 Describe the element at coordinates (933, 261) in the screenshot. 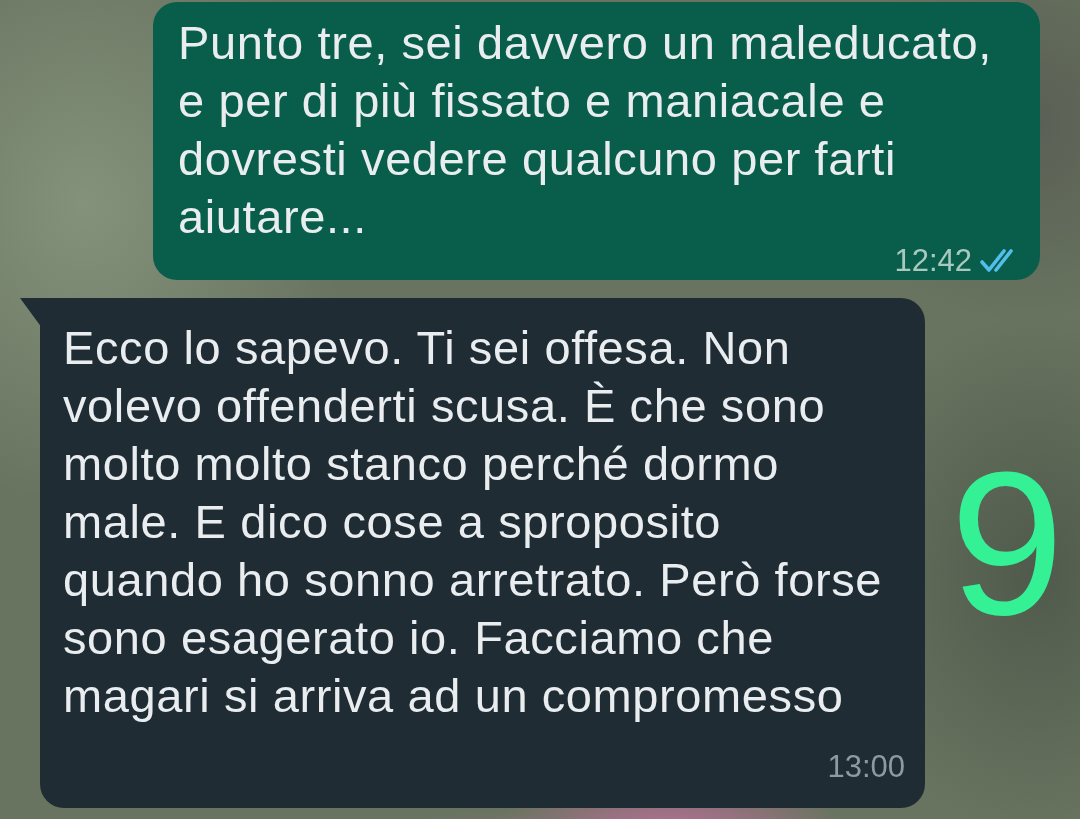

I see `message-time: 12:42` at that location.